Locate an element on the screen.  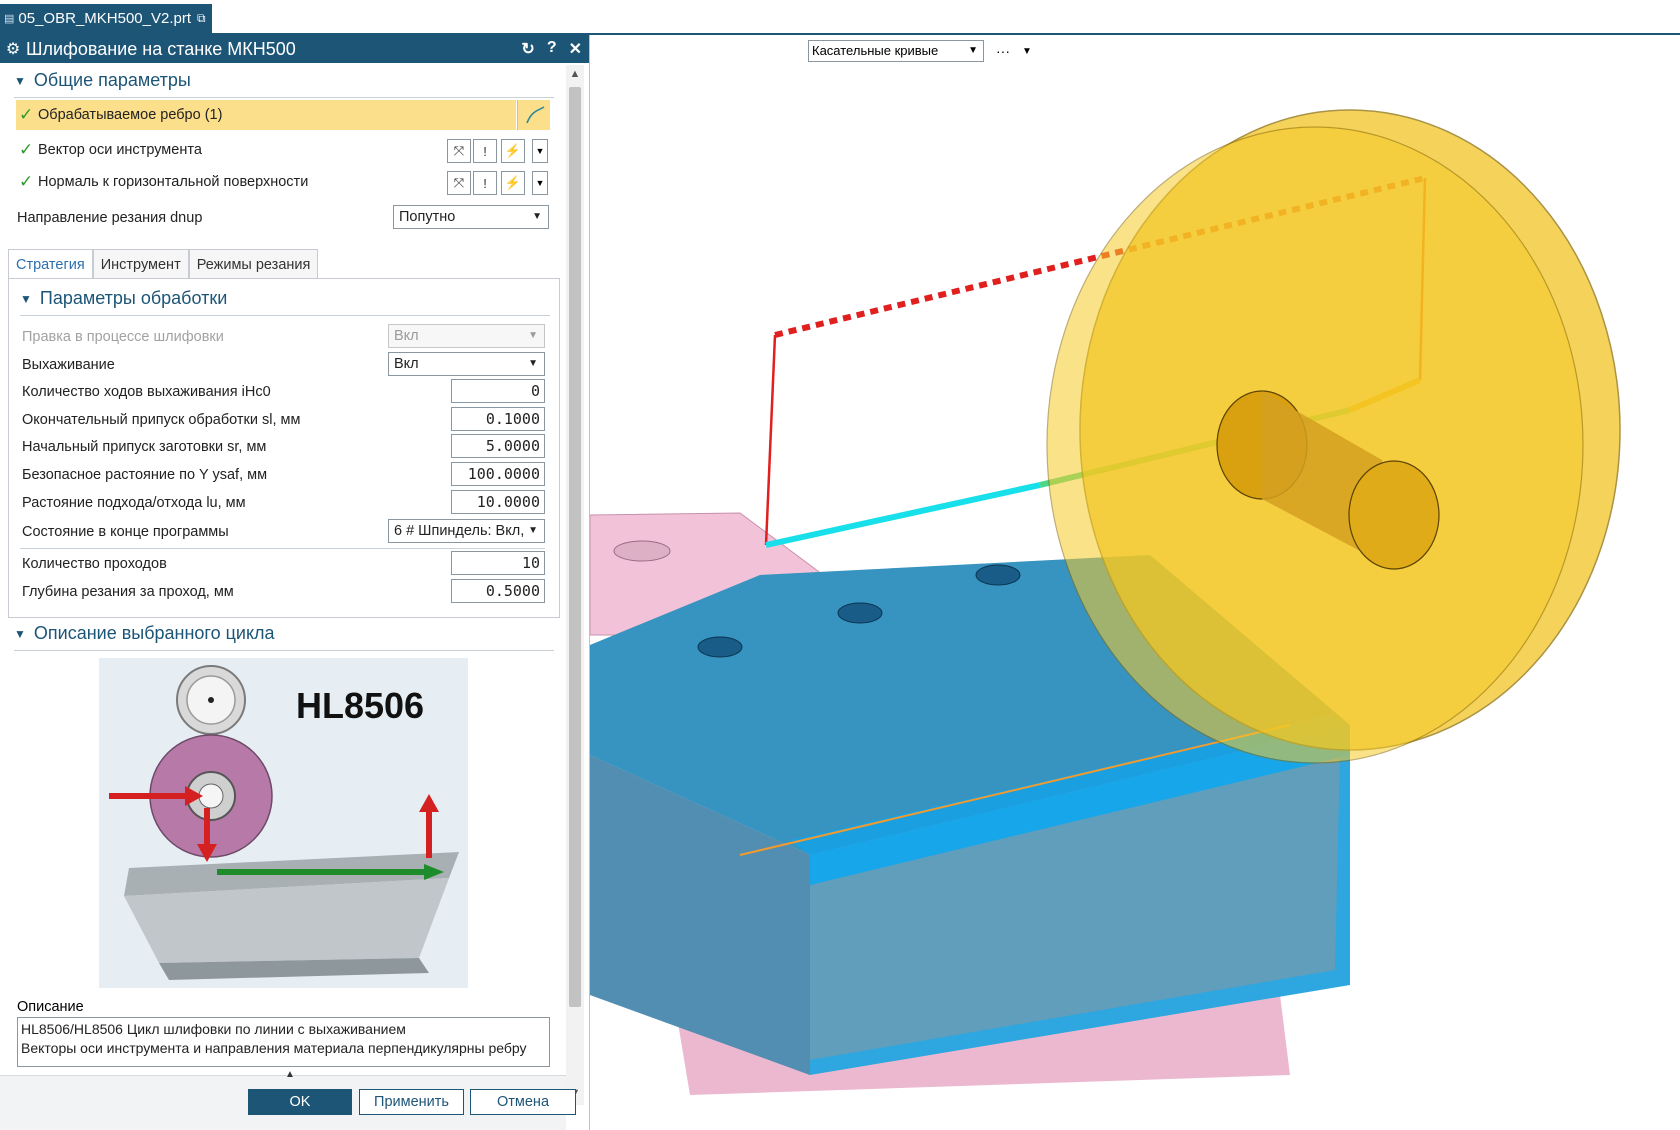
cycle-illustration-drawing: HL8506 is located at coordinates (284, 822).